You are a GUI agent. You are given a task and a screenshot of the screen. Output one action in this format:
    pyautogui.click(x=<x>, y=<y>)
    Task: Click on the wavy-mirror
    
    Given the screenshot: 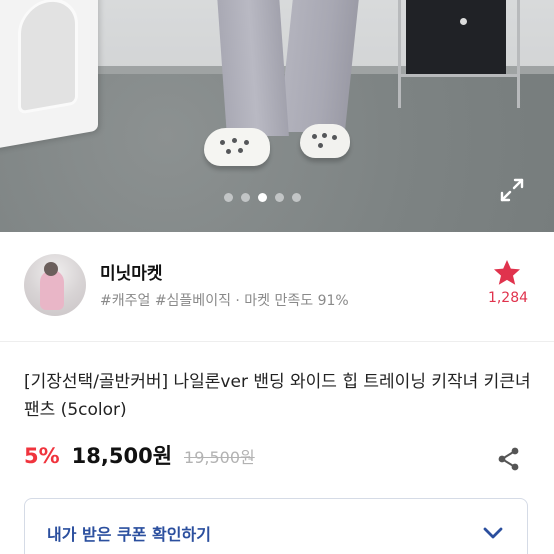 What is the action you would take?
    pyautogui.click(x=49, y=75)
    